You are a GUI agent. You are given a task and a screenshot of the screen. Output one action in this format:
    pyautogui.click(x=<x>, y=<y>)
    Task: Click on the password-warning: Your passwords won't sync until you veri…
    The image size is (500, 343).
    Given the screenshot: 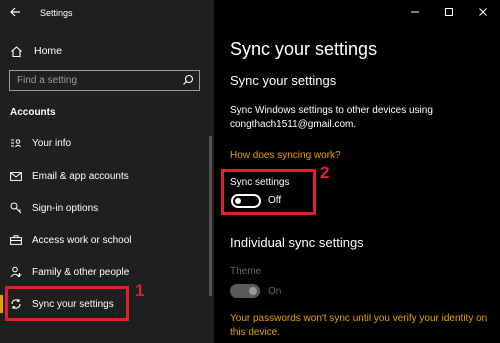 What is the action you would take?
    pyautogui.click(x=359, y=325)
    